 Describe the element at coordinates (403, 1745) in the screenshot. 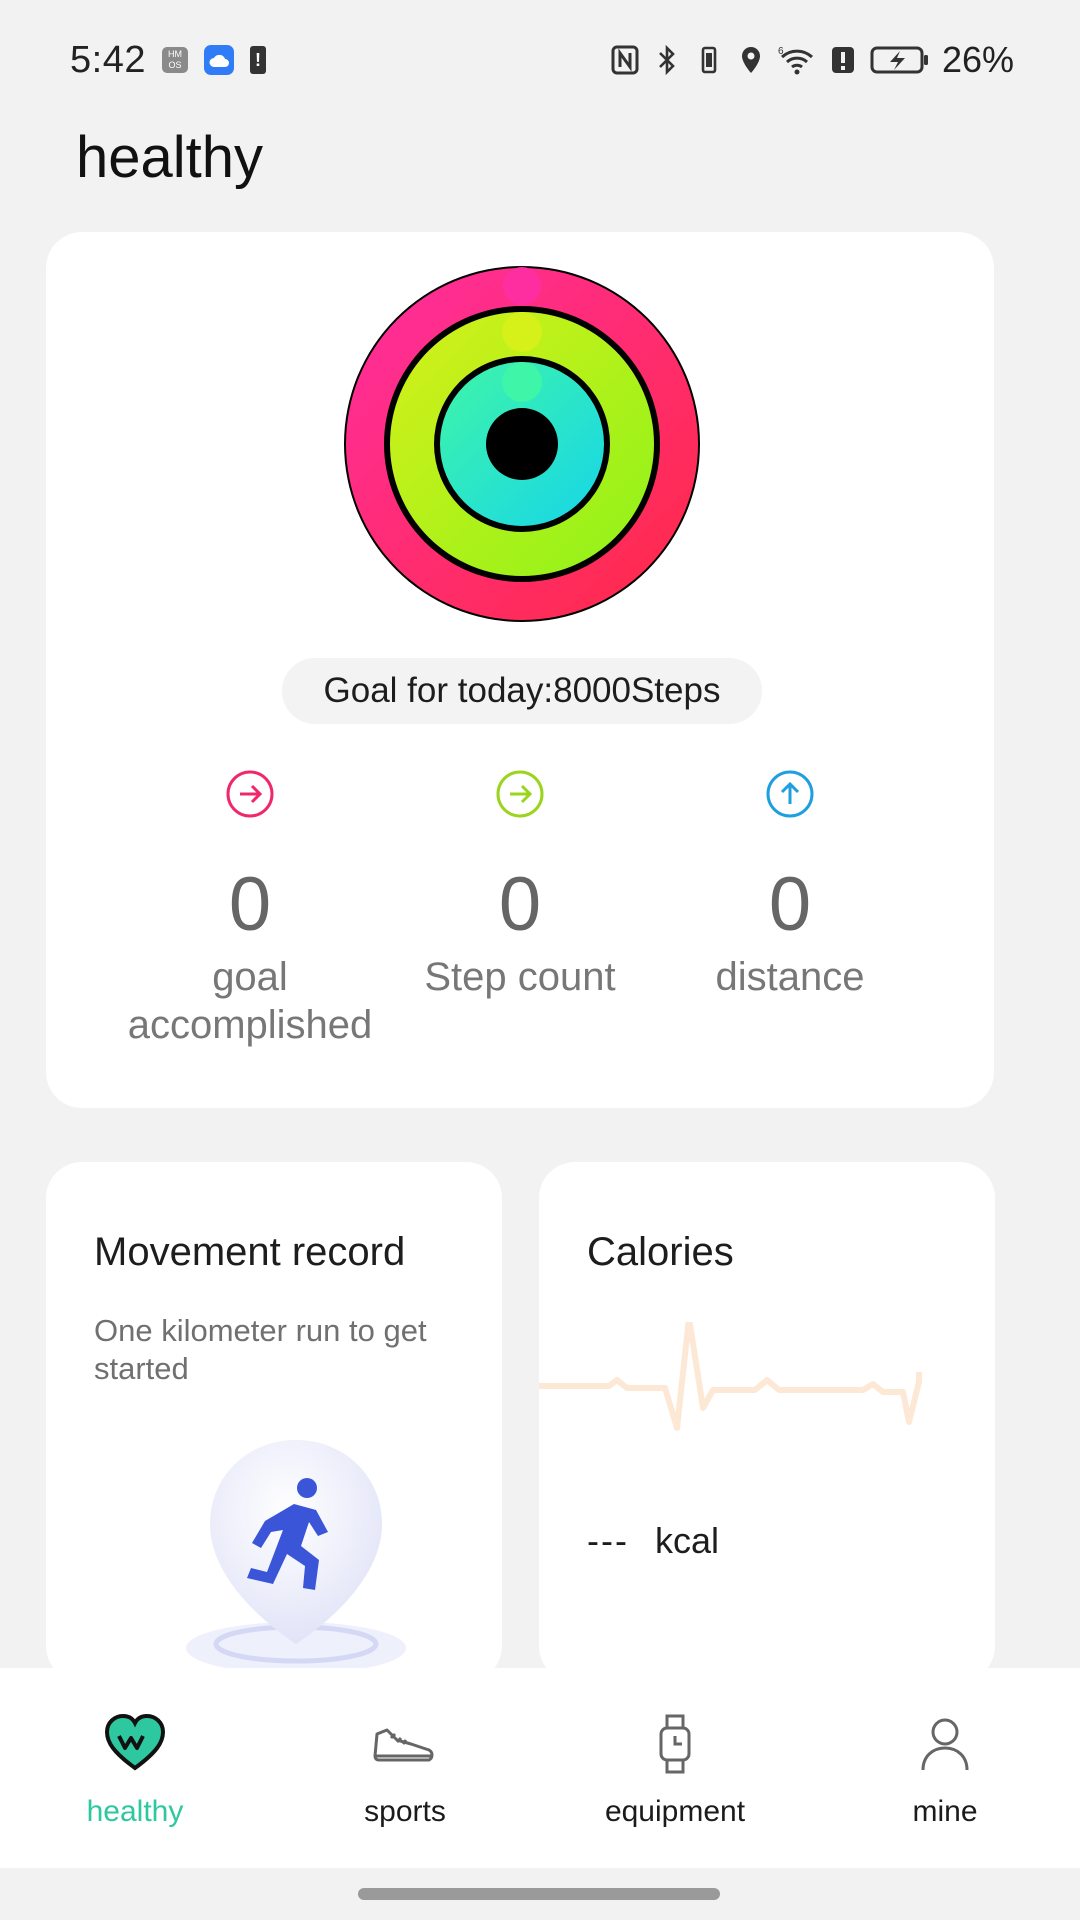

I see `sneaker-icon` at that location.